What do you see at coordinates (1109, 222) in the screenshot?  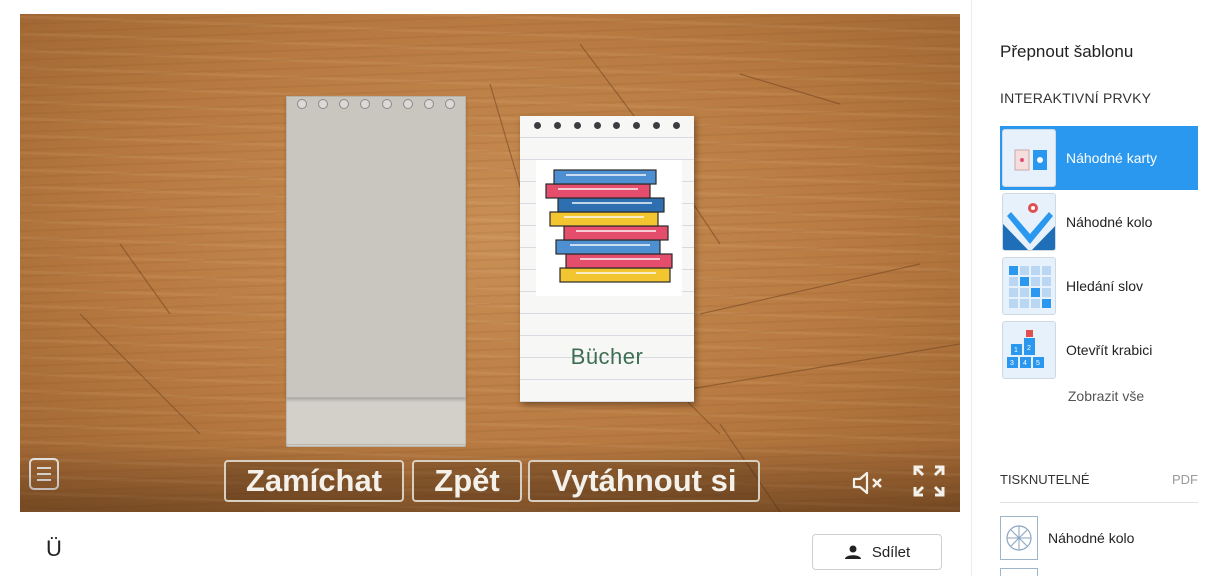 I see `template-label: Náhodné kolo` at bounding box center [1109, 222].